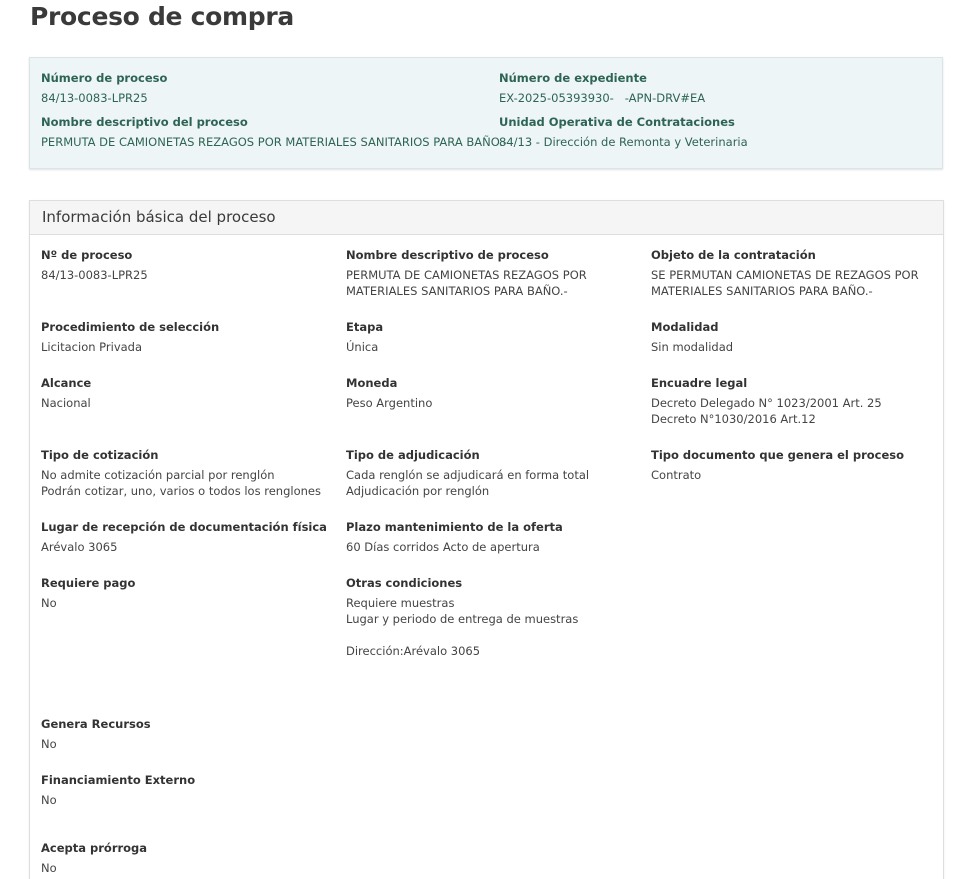 This screenshot has width=960, height=879. What do you see at coordinates (186, 593) in the screenshot?
I see `field-requiere-pago: Requiere pago No` at bounding box center [186, 593].